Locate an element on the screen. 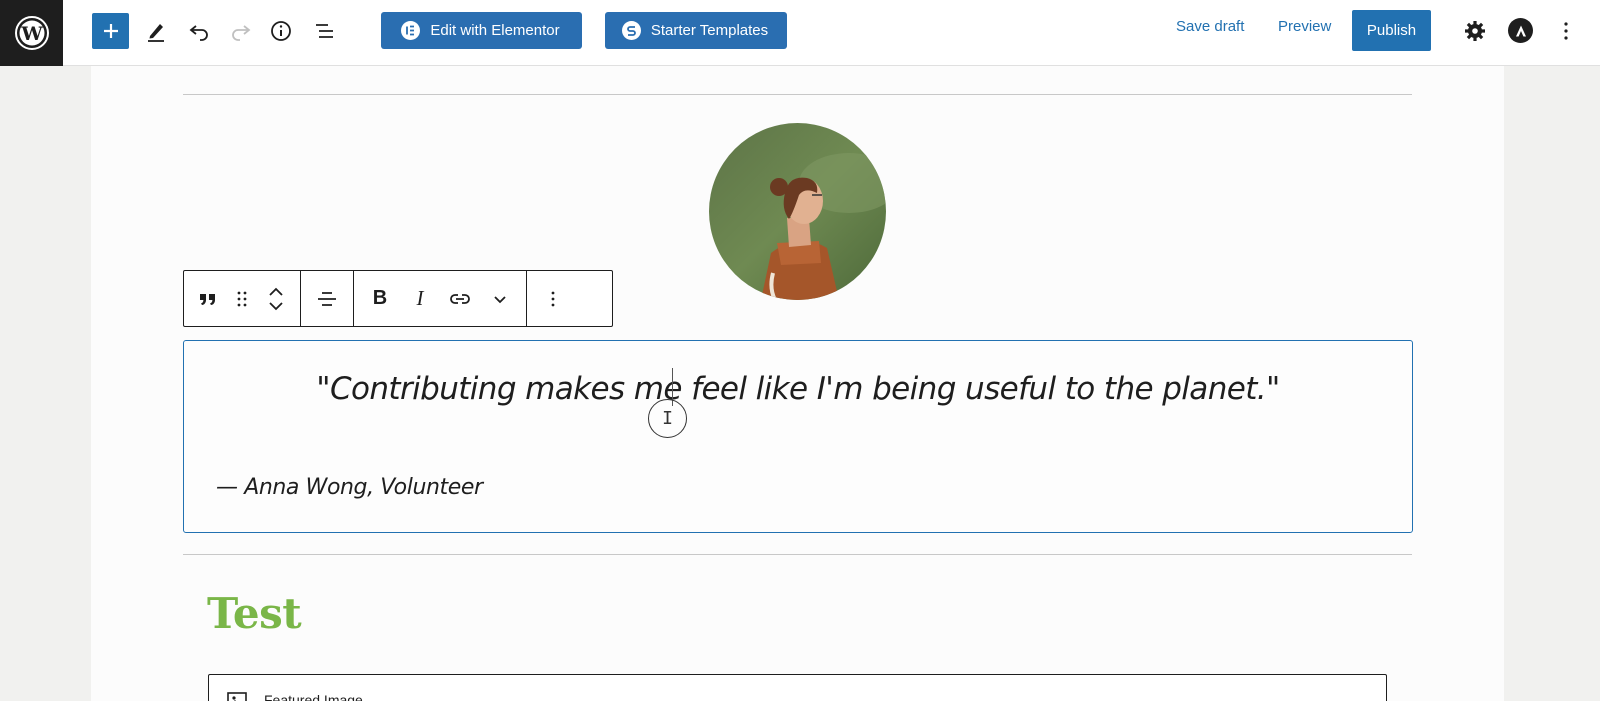  add-block-button is located at coordinates (110, 31).